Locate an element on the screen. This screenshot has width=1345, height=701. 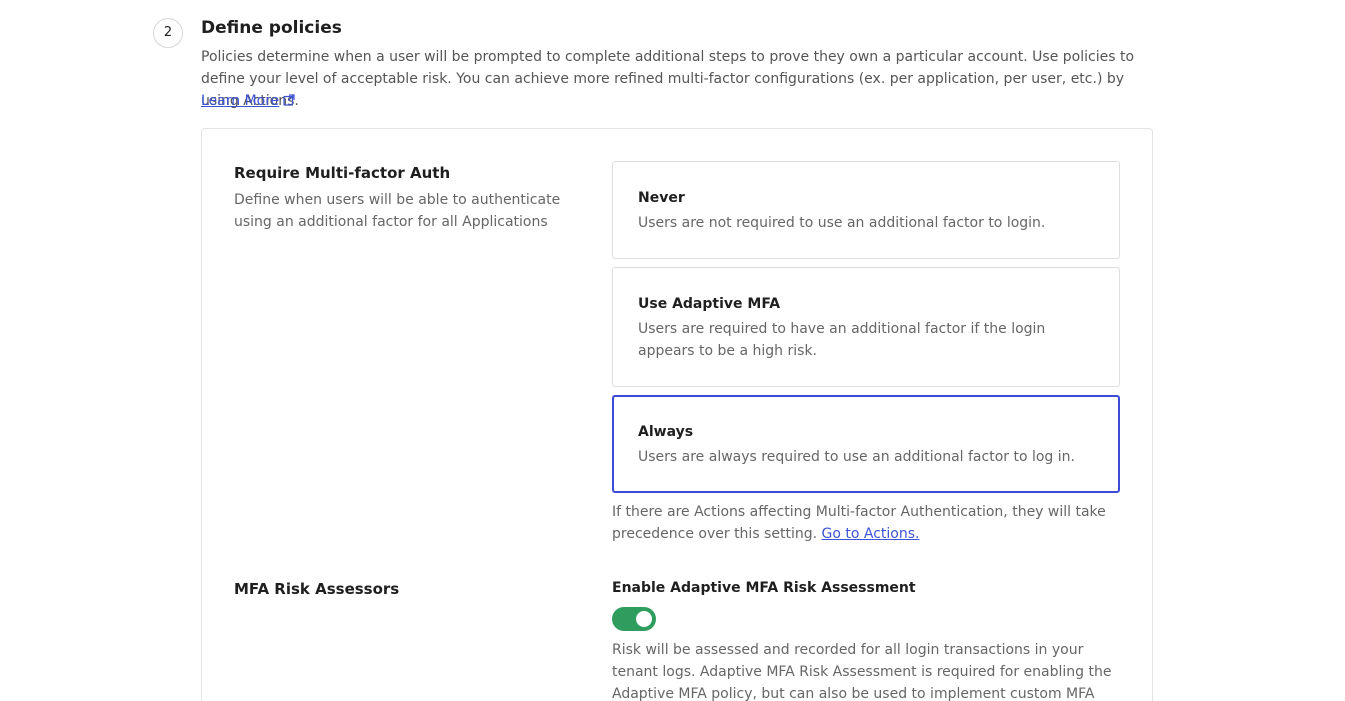
adaptive-risk-toggle-label: Enable Adaptive MFA Risk Assessment is located at coordinates (764, 588).